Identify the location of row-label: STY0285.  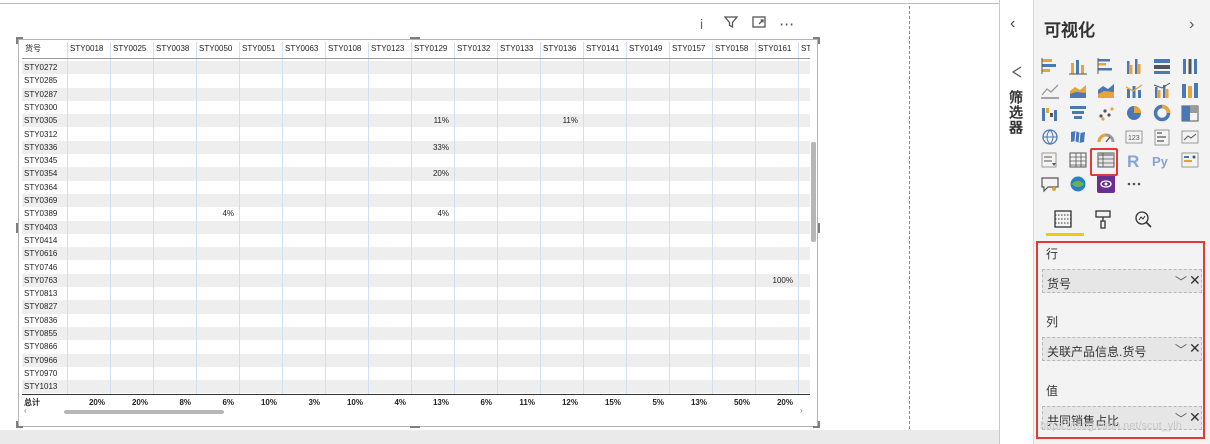
(40, 80).